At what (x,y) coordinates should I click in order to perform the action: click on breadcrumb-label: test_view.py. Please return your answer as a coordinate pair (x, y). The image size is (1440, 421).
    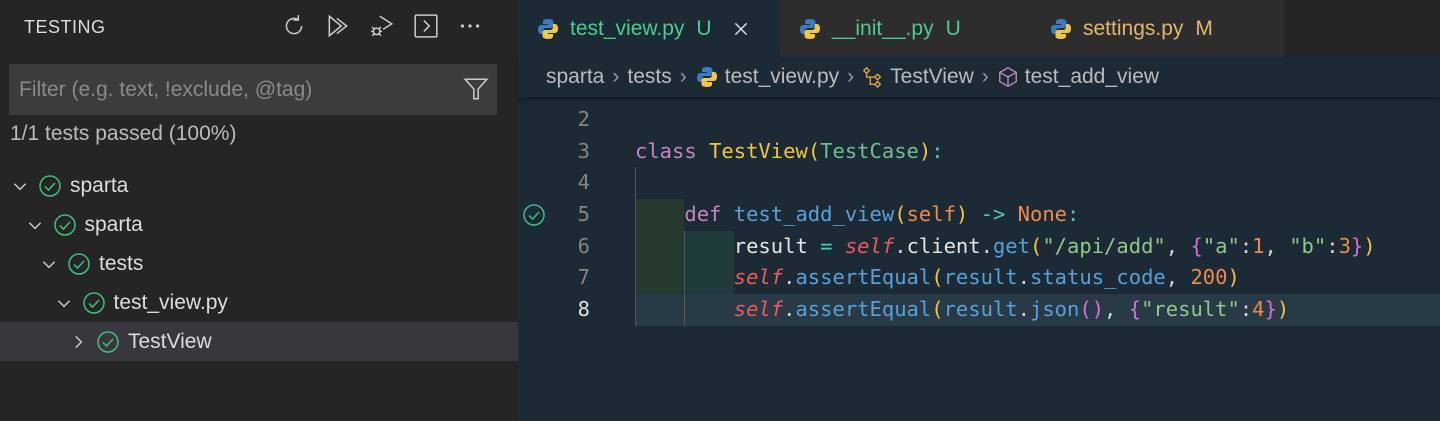
    Looking at the image, I should click on (782, 76).